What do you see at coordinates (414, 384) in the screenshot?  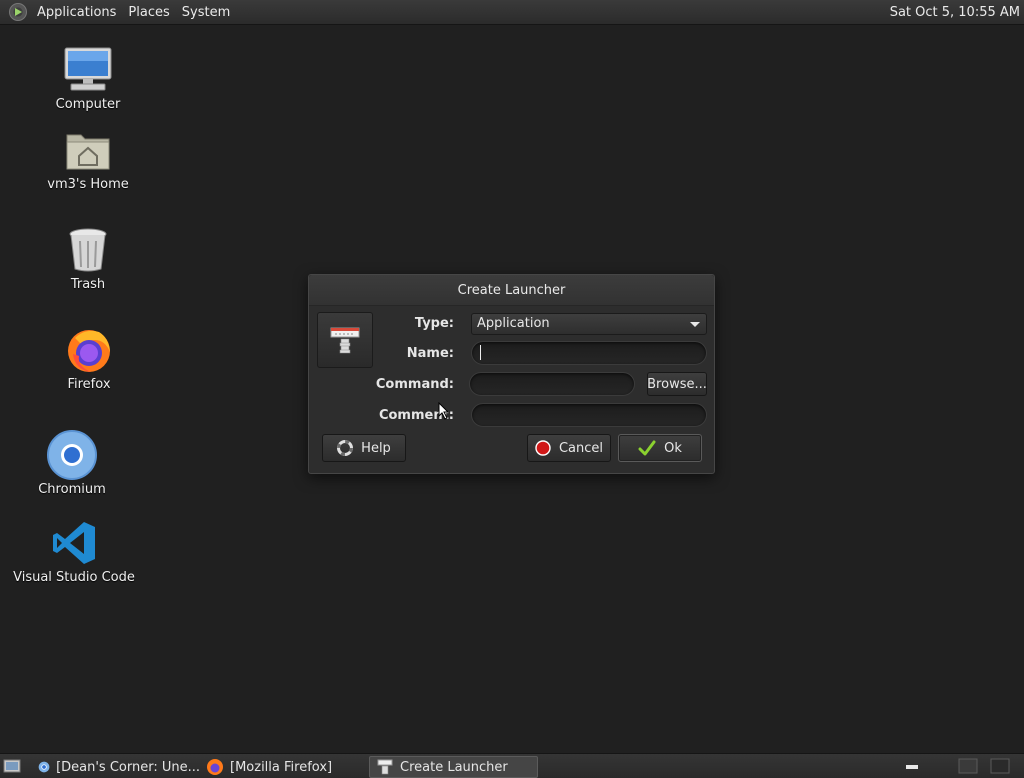 I see `command-label: Command:` at bounding box center [414, 384].